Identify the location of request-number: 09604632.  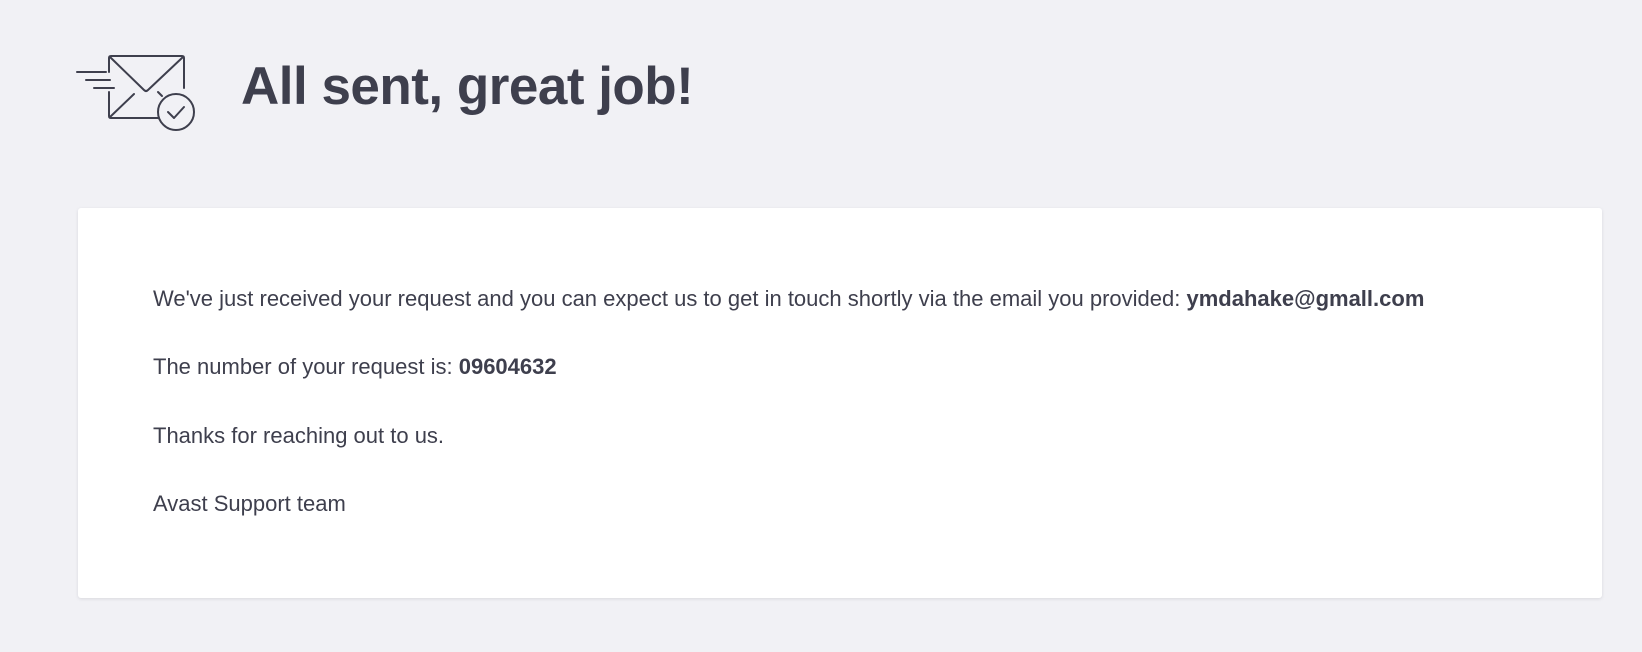
(507, 367).